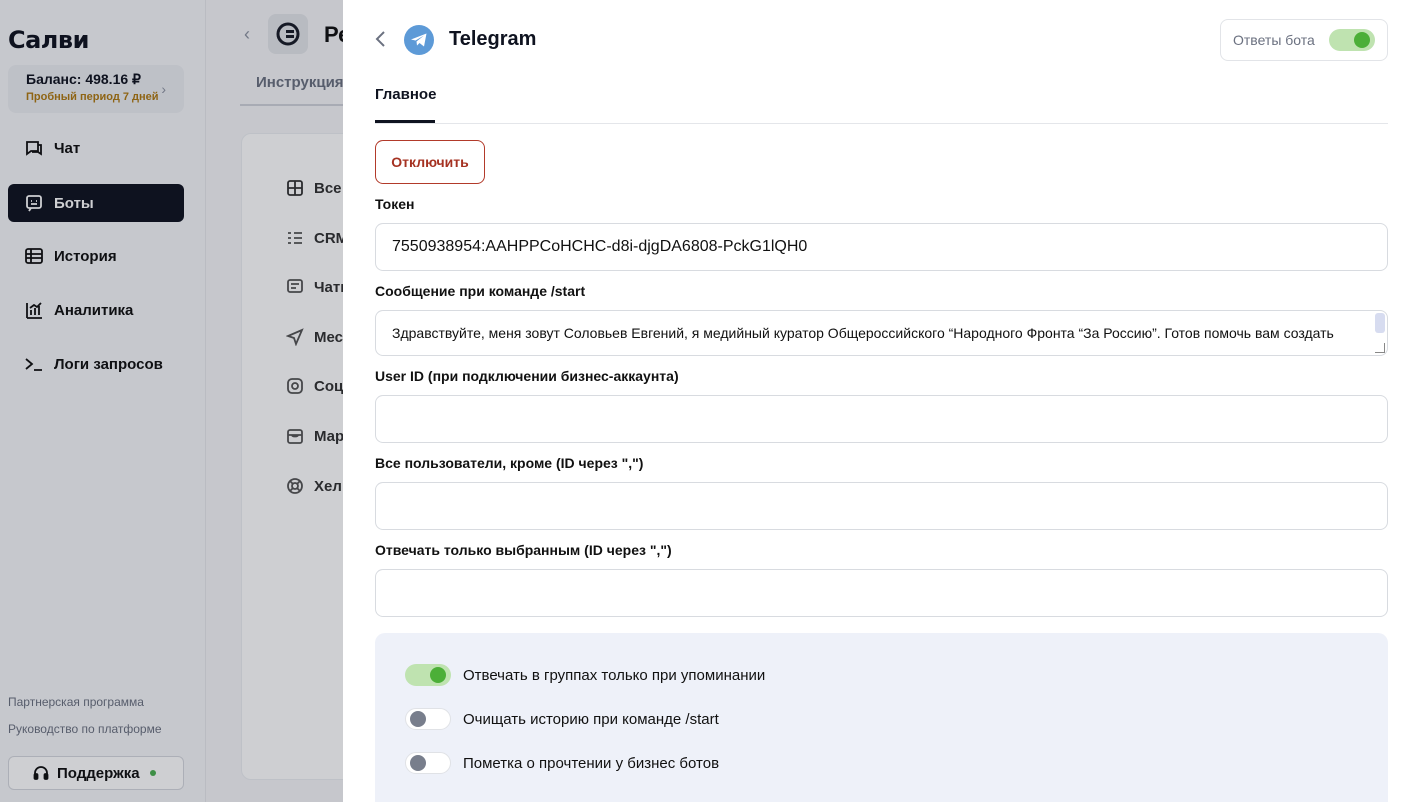 The width and height of the screenshot is (1426, 802). What do you see at coordinates (480, 291) in the screenshot?
I see `start-message-label: Сообщение при команде /start` at bounding box center [480, 291].